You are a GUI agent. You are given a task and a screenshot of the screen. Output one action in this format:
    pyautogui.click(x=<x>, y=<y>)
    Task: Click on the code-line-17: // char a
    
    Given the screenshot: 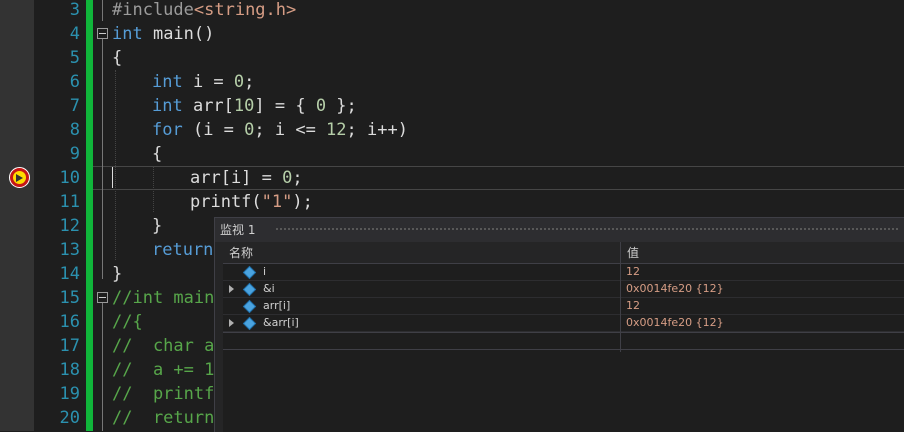 What is the action you would take?
    pyautogui.click(x=163, y=346)
    